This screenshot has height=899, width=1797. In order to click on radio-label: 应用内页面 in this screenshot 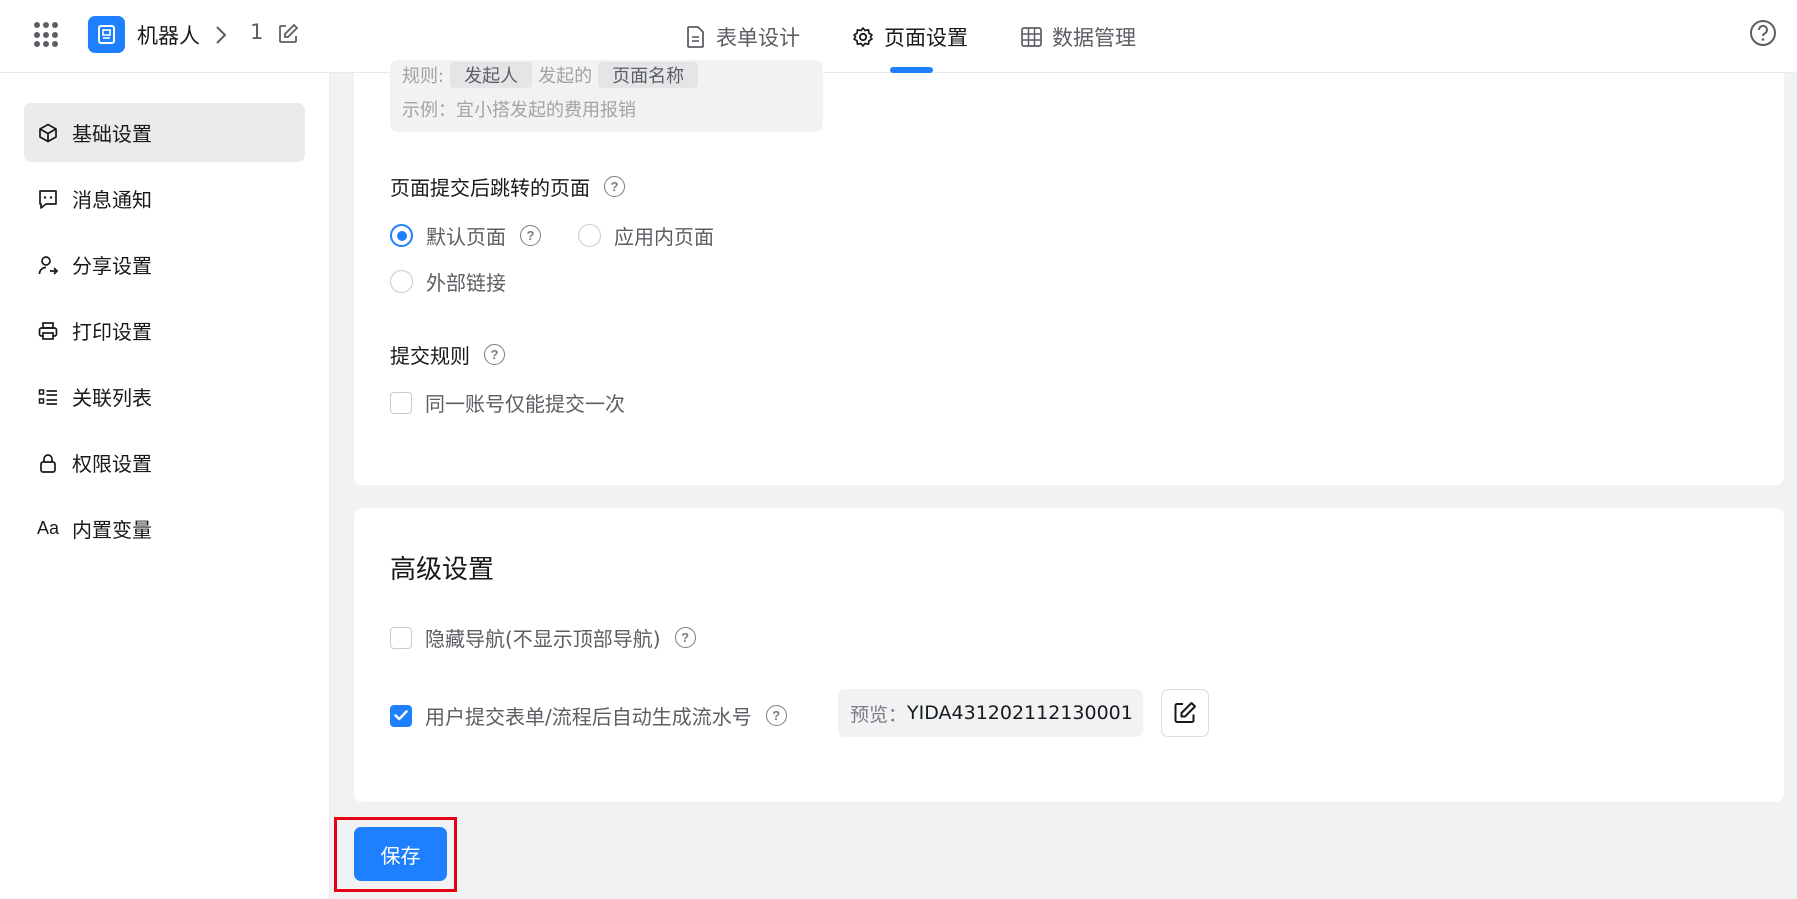, I will do `click(664, 237)`.